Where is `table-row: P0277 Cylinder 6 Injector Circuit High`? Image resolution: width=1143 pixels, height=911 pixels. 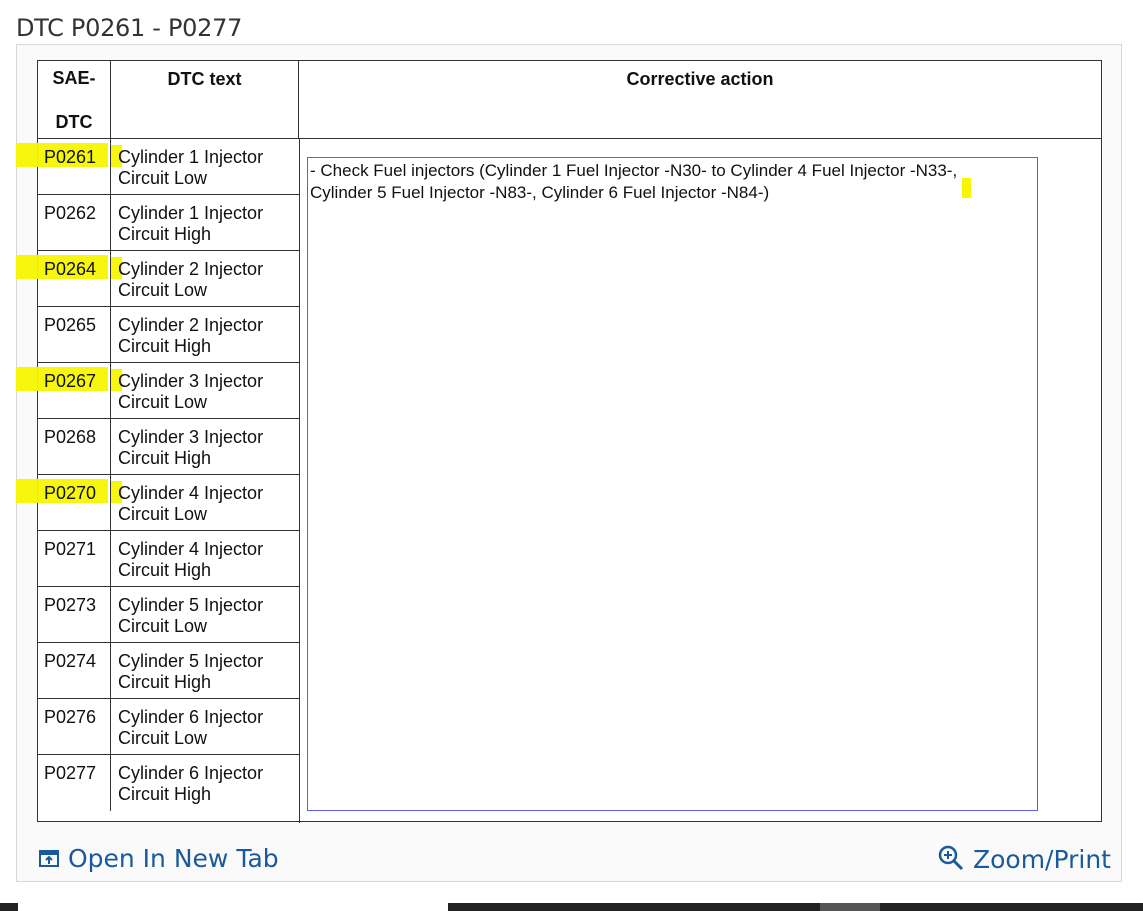
table-row: P0277 Cylinder 6 Injector Circuit High is located at coordinates (168, 783).